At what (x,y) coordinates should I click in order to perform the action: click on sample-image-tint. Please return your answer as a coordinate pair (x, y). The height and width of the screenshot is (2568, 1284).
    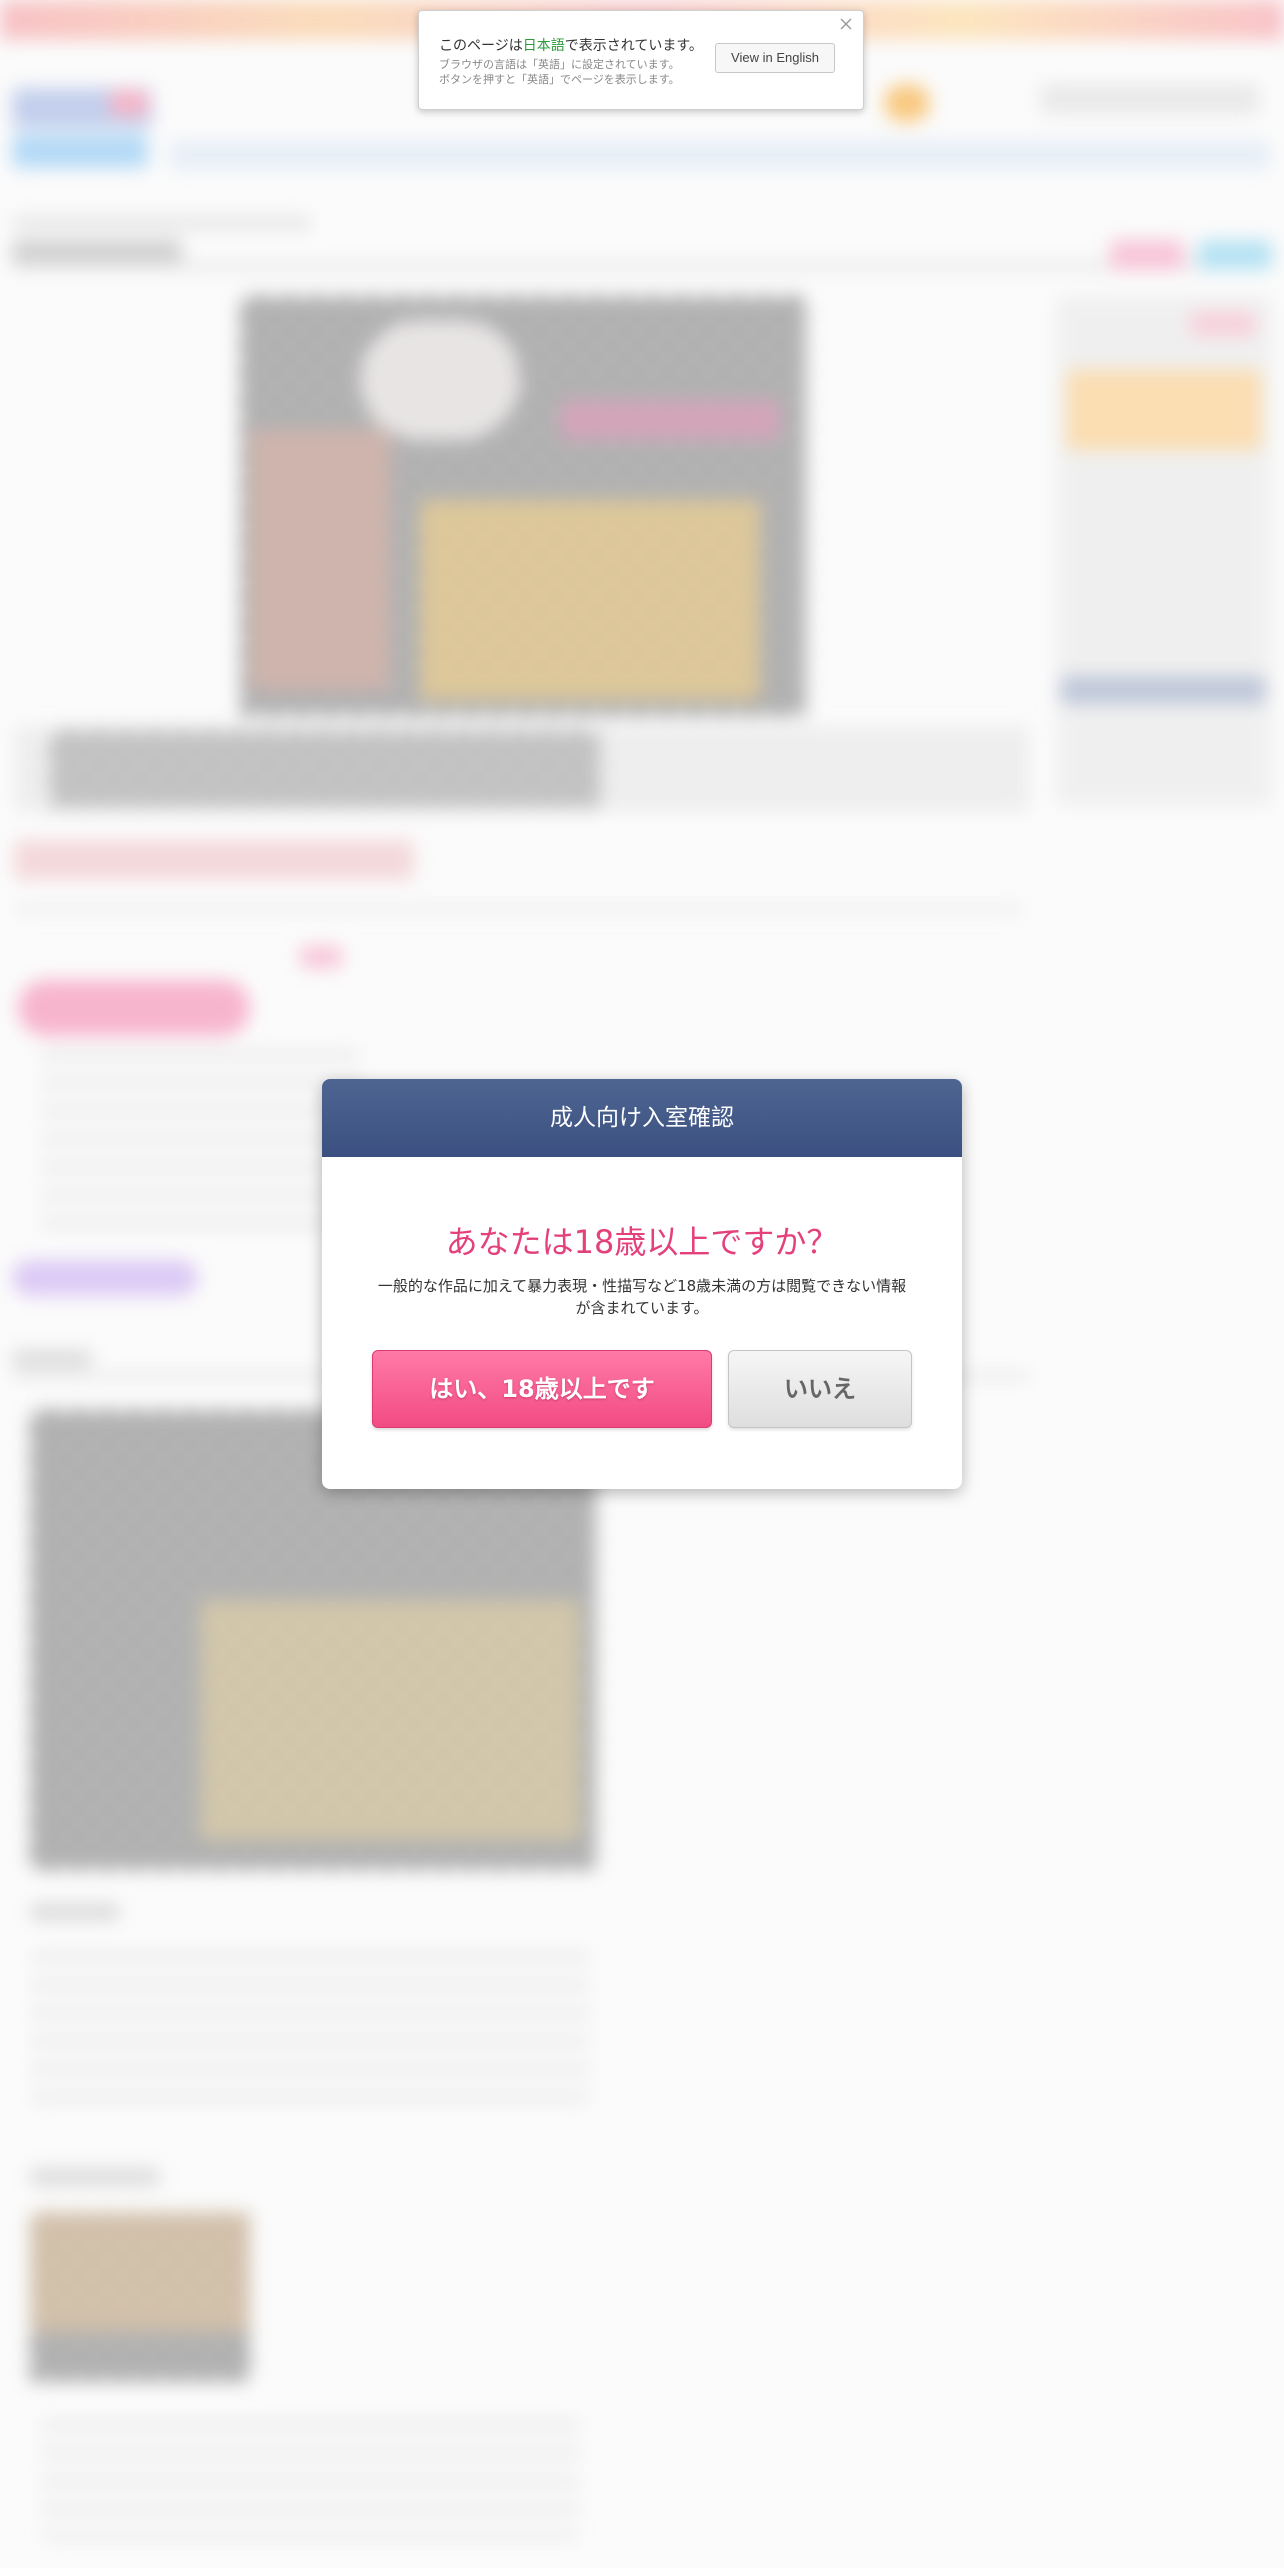
    Looking at the image, I should click on (390, 1720).